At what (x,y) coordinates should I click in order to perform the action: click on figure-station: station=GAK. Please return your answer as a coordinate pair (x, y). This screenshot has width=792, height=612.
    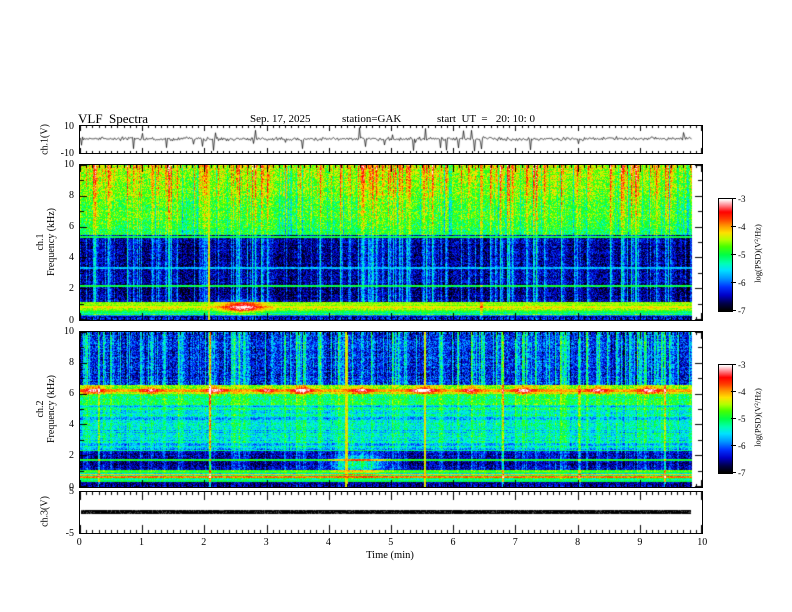
    Looking at the image, I should click on (372, 119).